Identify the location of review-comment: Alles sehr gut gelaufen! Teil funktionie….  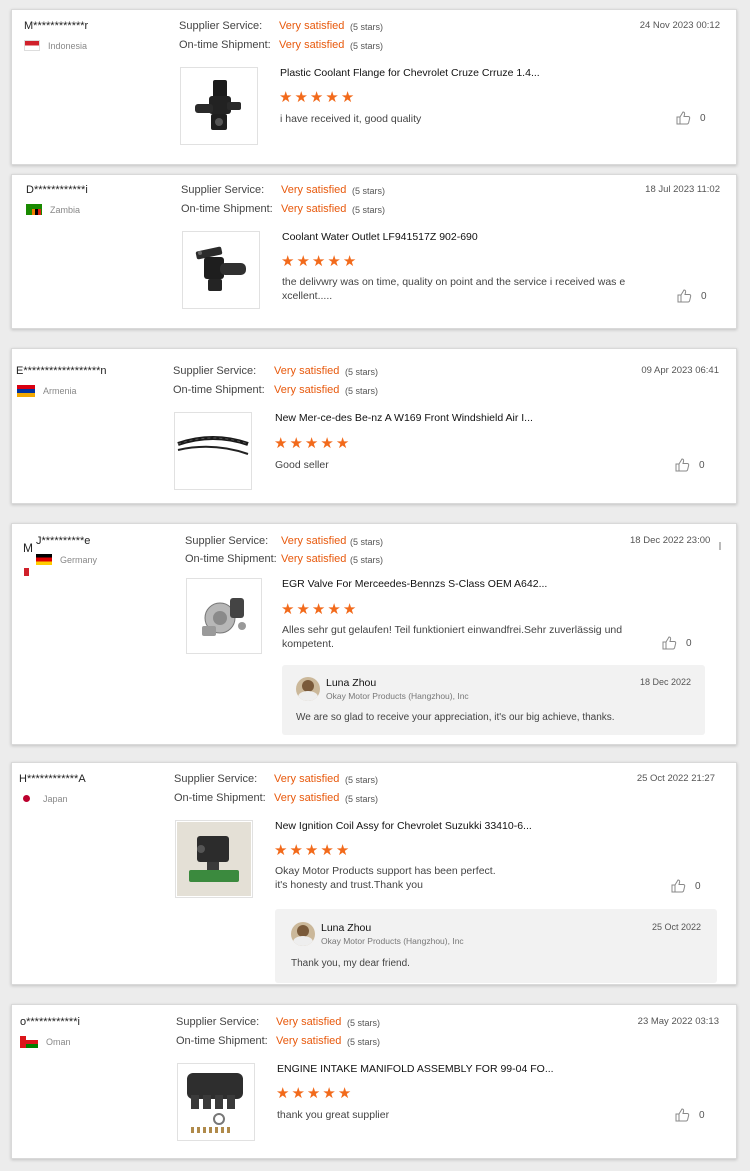
(452, 637).